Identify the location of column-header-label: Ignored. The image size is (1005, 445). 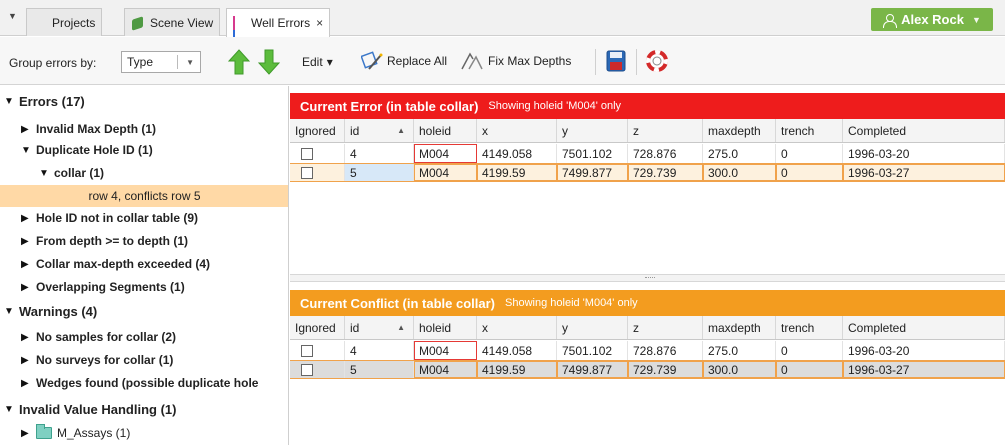
(315, 327).